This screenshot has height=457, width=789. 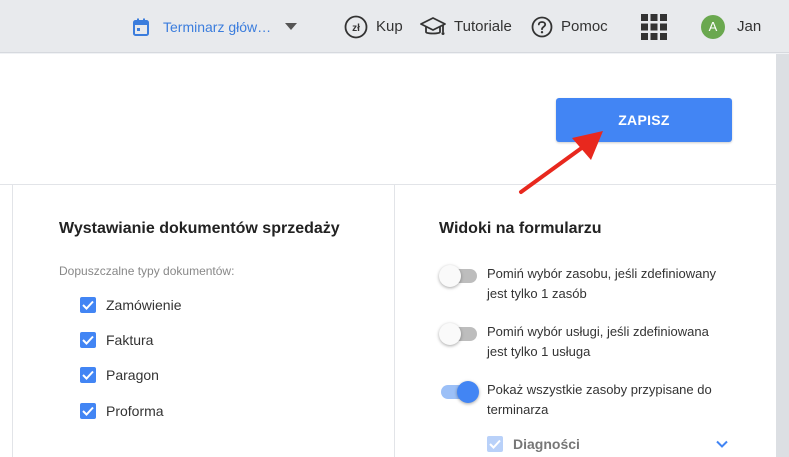 What do you see at coordinates (782, 255) in the screenshot?
I see `scrollbar` at bounding box center [782, 255].